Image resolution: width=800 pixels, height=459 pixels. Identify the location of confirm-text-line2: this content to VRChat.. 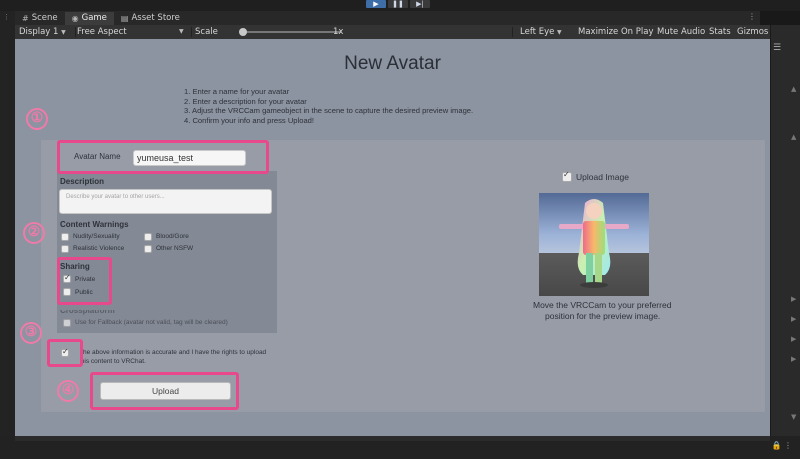
(112, 361).